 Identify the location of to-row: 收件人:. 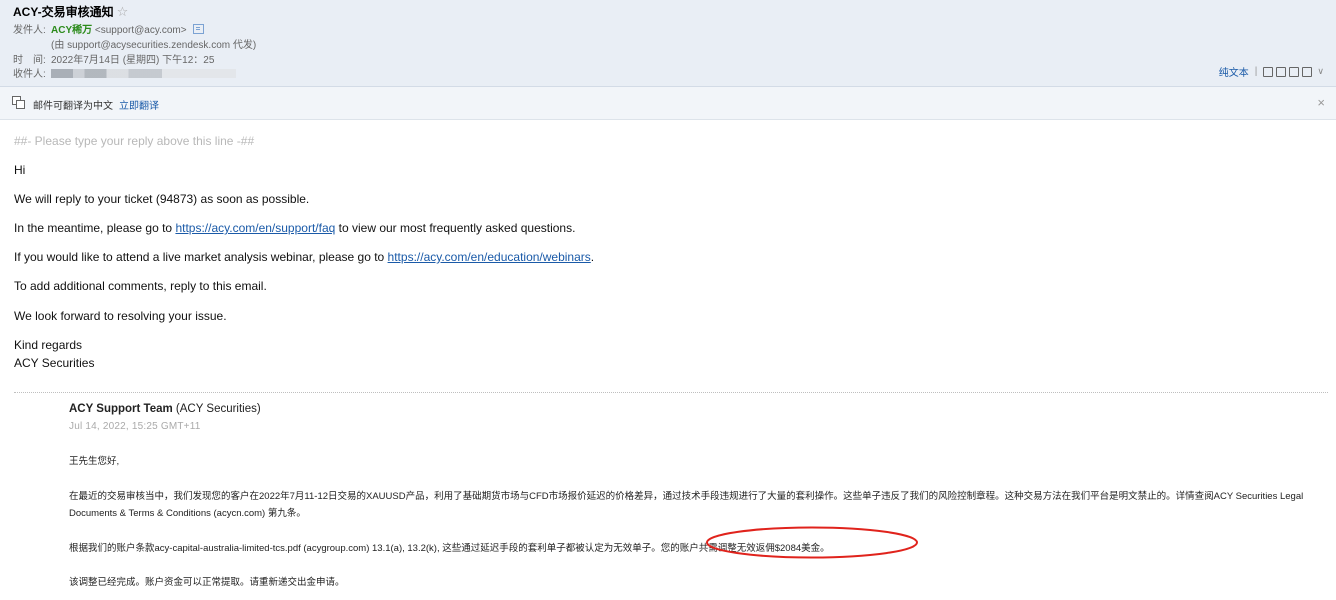
(124, 74).